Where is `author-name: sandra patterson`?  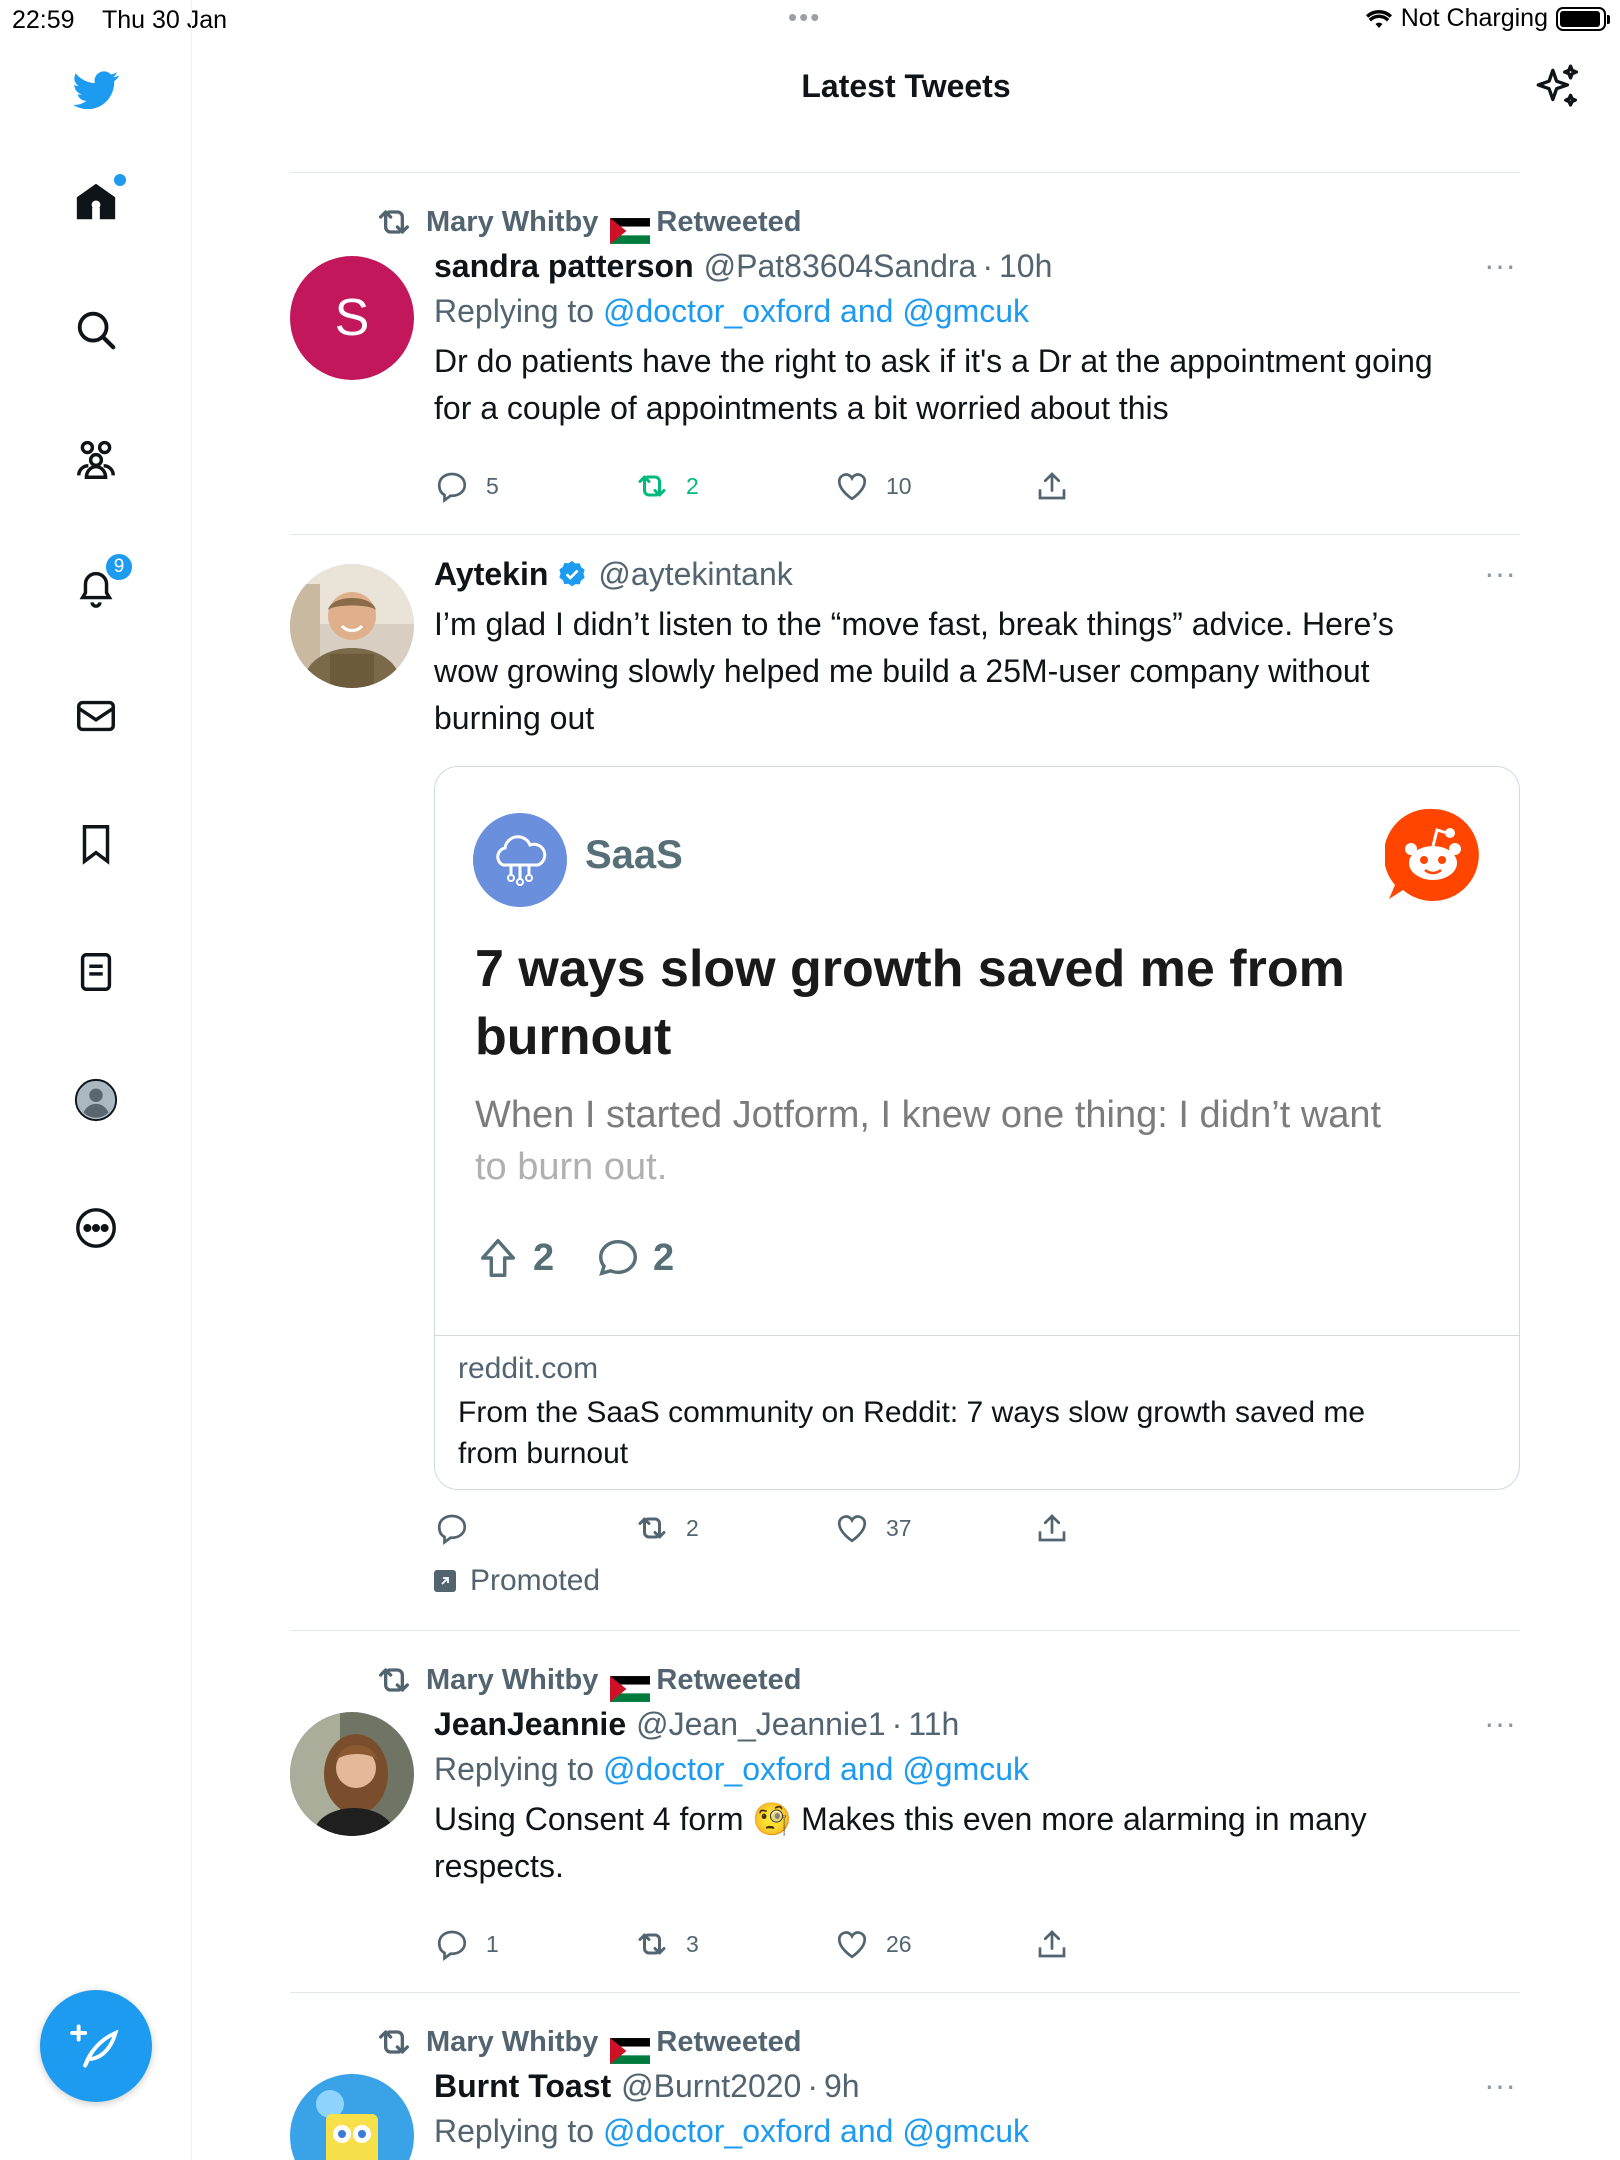 author-name: sandra patterson is located at coordinates (564, 266).